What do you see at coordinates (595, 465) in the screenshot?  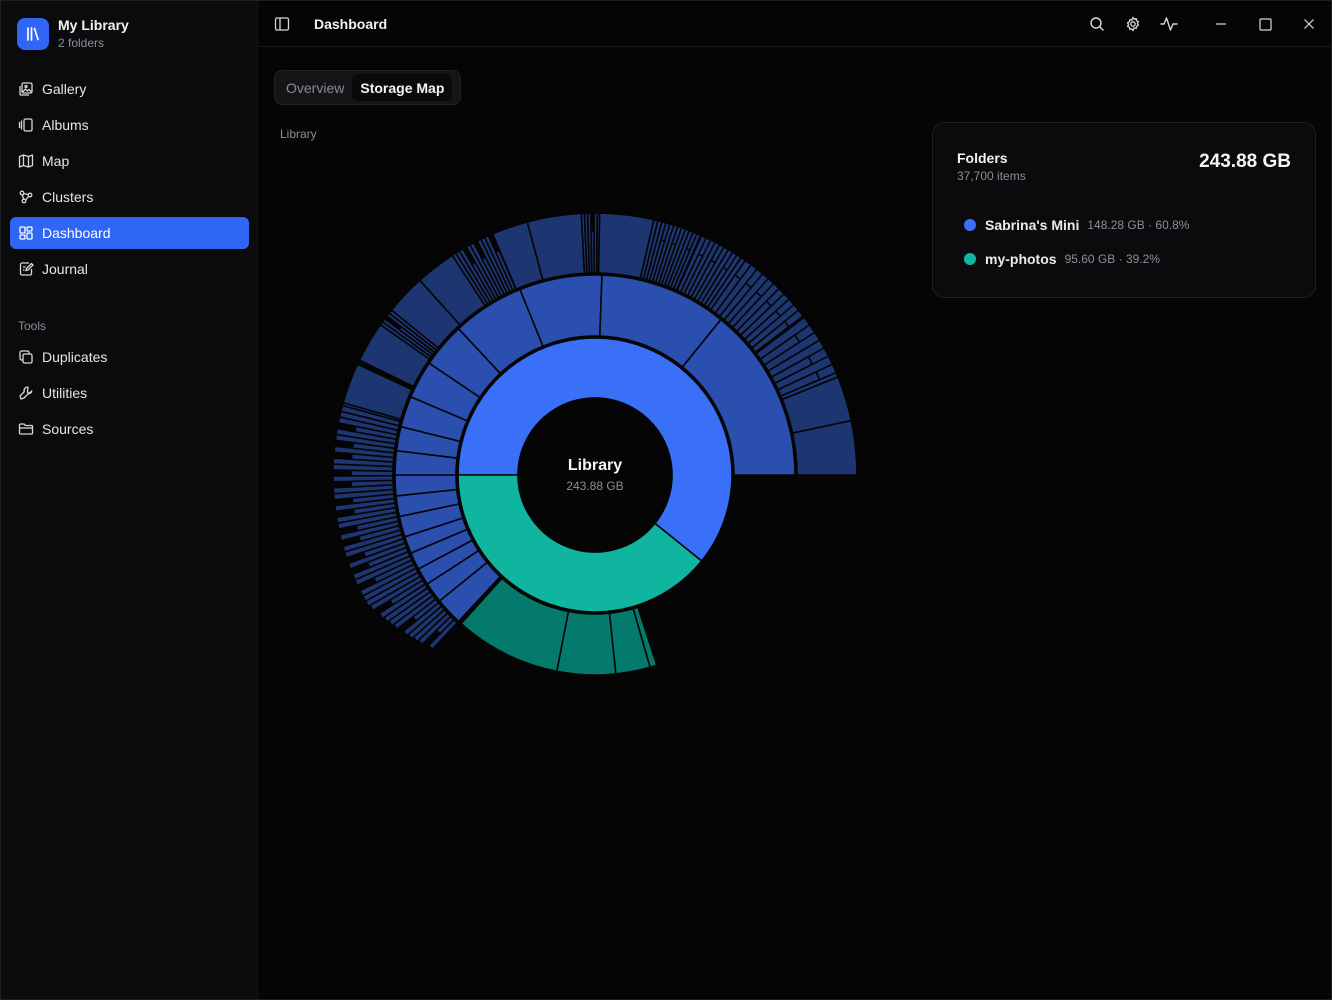 I see `chart-center-title: Library` at bounding box center [595, 465].